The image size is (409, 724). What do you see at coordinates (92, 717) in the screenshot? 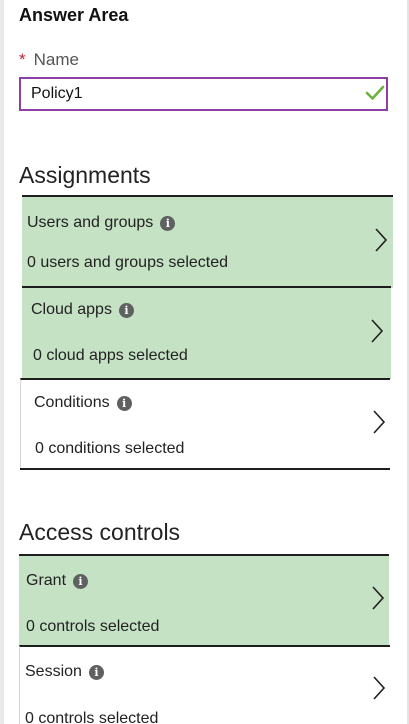
I see `session-summary: 0 controls selected` at bounding box center [92, 717].